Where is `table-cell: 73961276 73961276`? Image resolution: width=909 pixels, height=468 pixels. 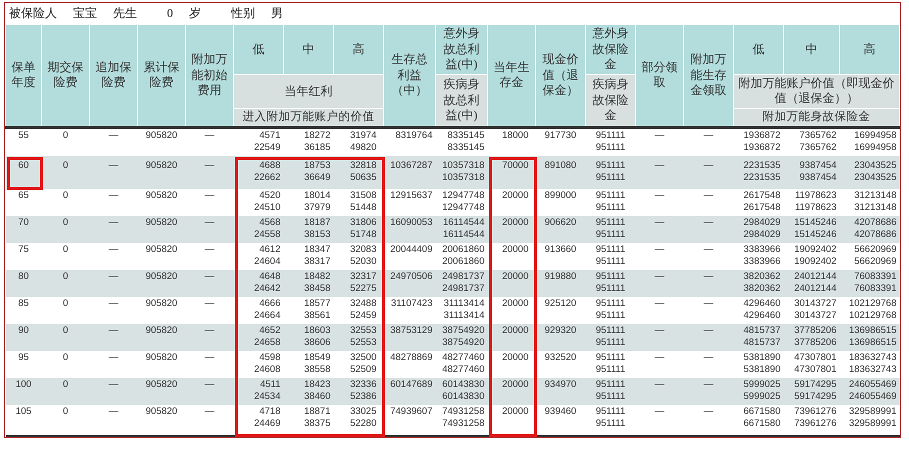 table-cell: 73961276 73961276 is located at coordinates (812, 420).